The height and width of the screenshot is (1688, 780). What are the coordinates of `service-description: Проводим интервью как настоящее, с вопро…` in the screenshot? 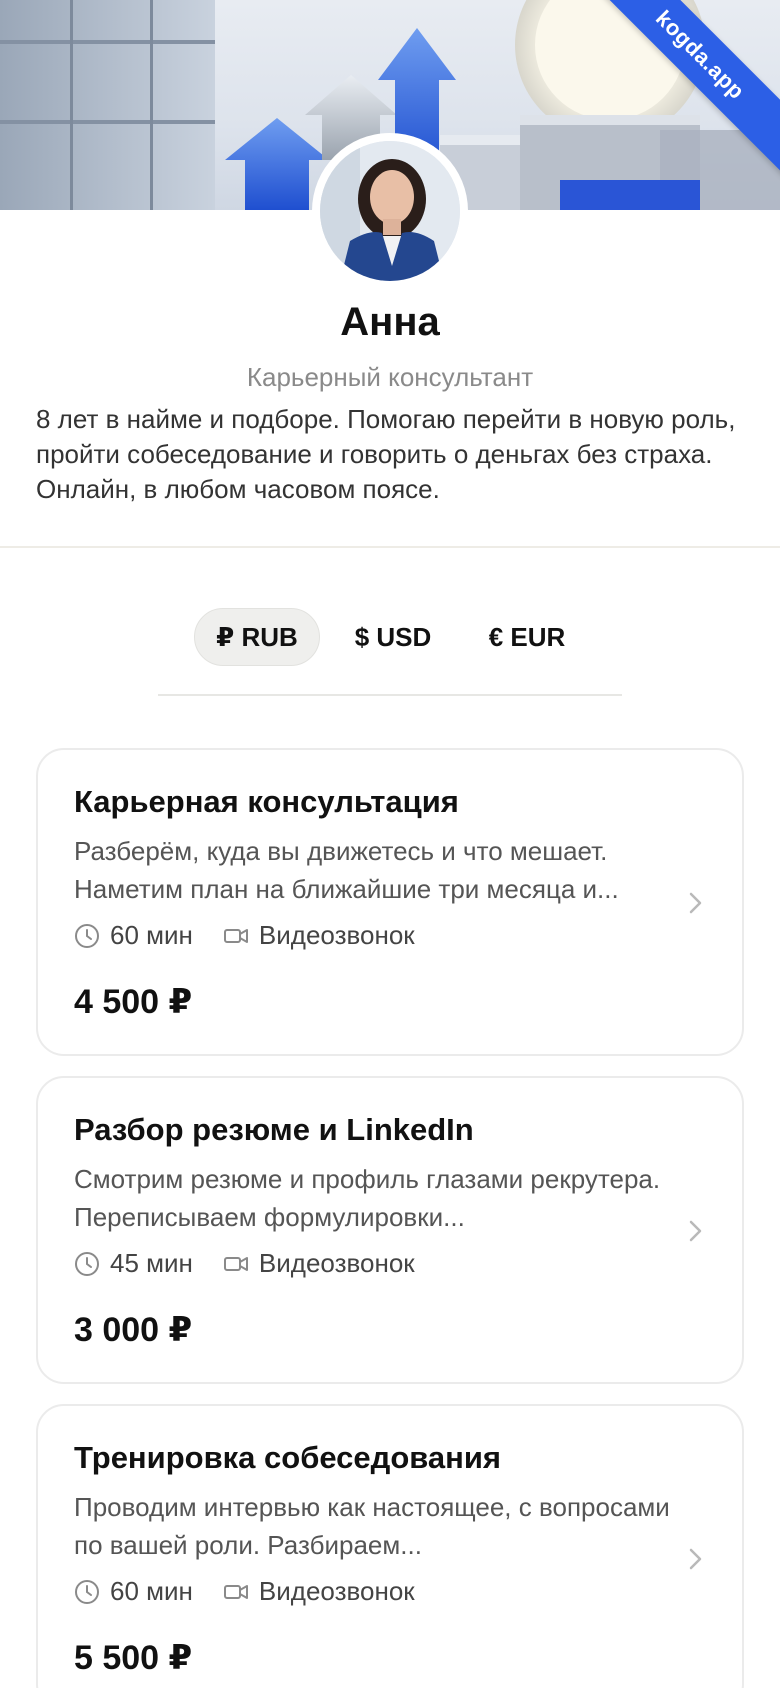 It's located at (372, 1526).